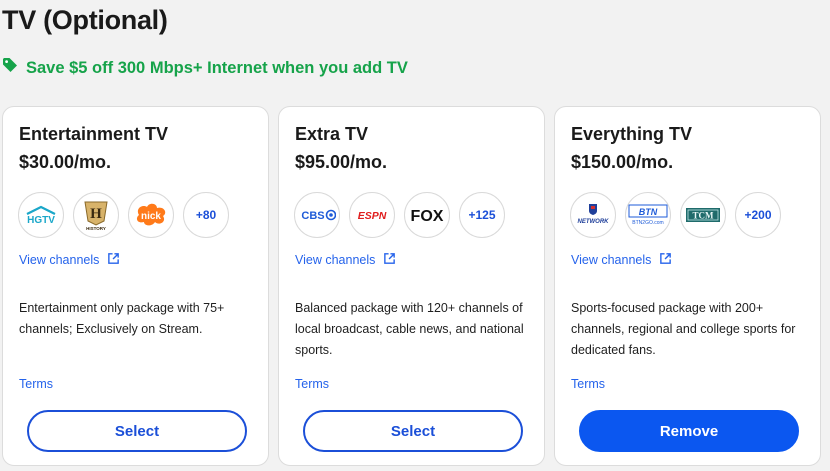 The height and width of the screenshot is (471, 830). I want to click on fox-logo-text: FOX, so click(427, 216).